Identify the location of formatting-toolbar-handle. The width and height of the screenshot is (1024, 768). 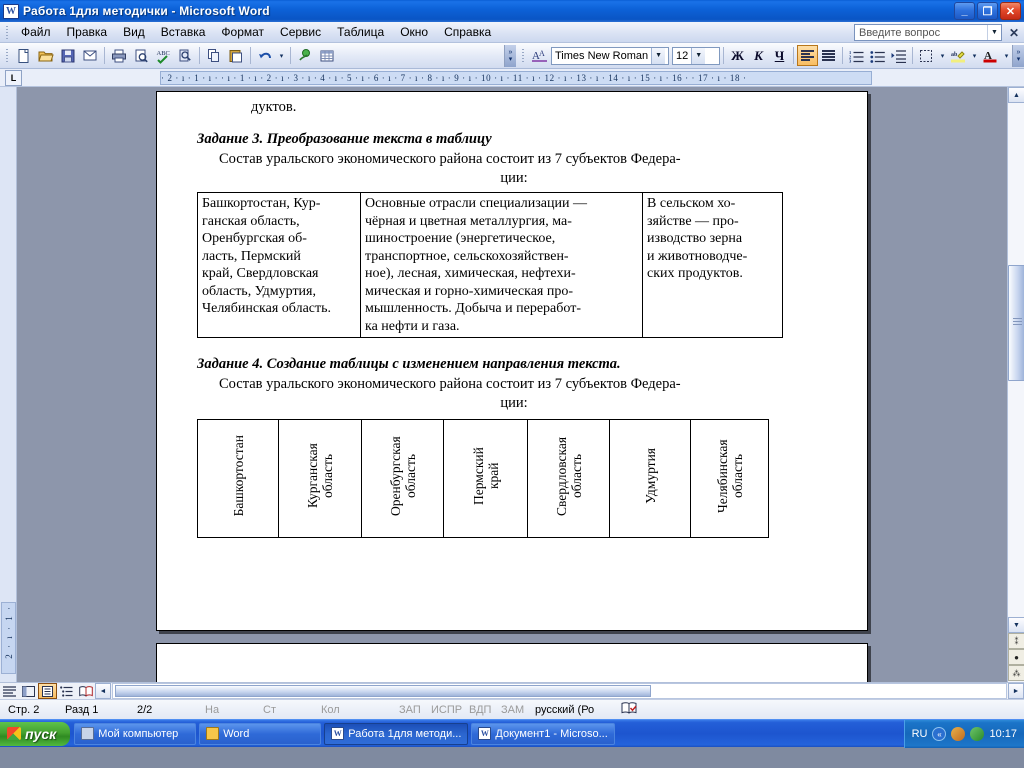
(523, 56).